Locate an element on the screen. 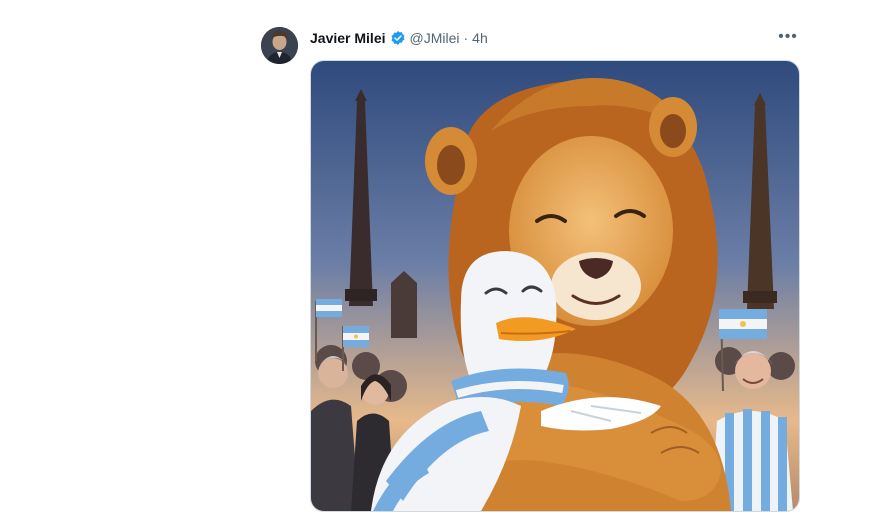  avatar-image is located at coordinates (279, 45).